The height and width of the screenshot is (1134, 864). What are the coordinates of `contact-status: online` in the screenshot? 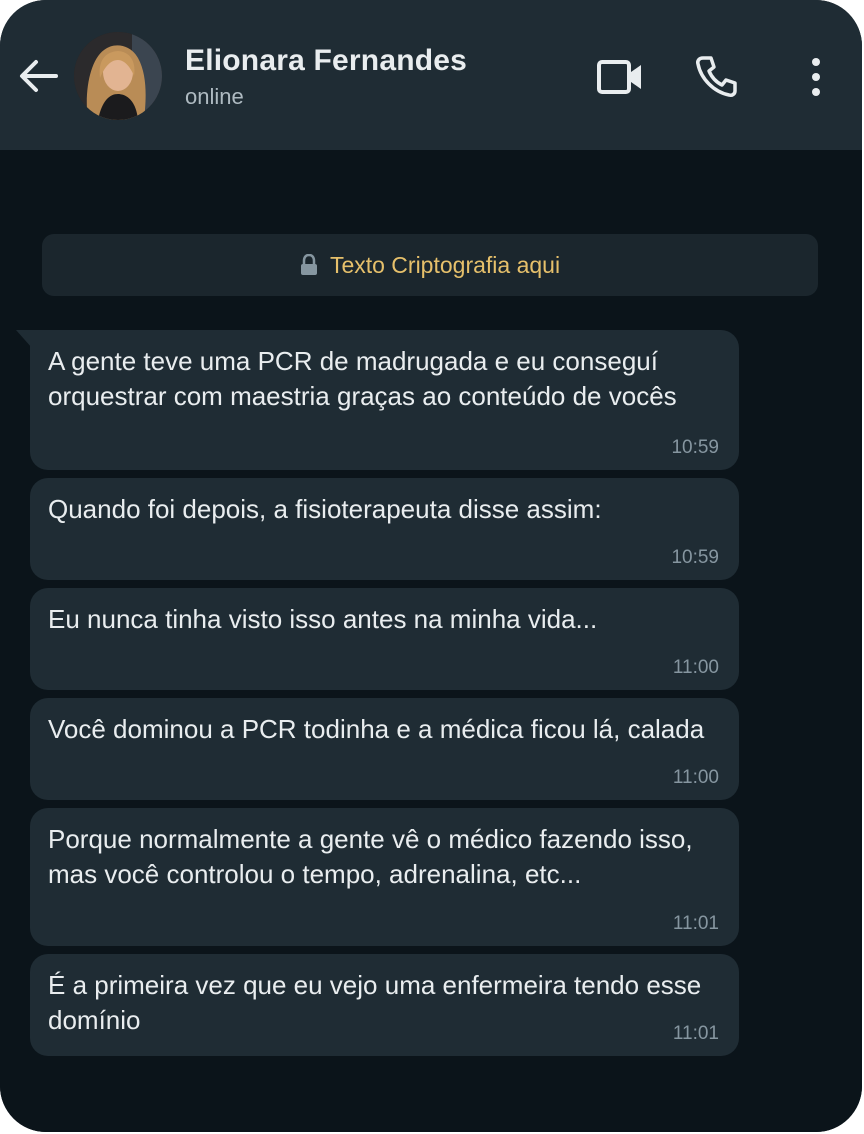 It's located at (214, 96).